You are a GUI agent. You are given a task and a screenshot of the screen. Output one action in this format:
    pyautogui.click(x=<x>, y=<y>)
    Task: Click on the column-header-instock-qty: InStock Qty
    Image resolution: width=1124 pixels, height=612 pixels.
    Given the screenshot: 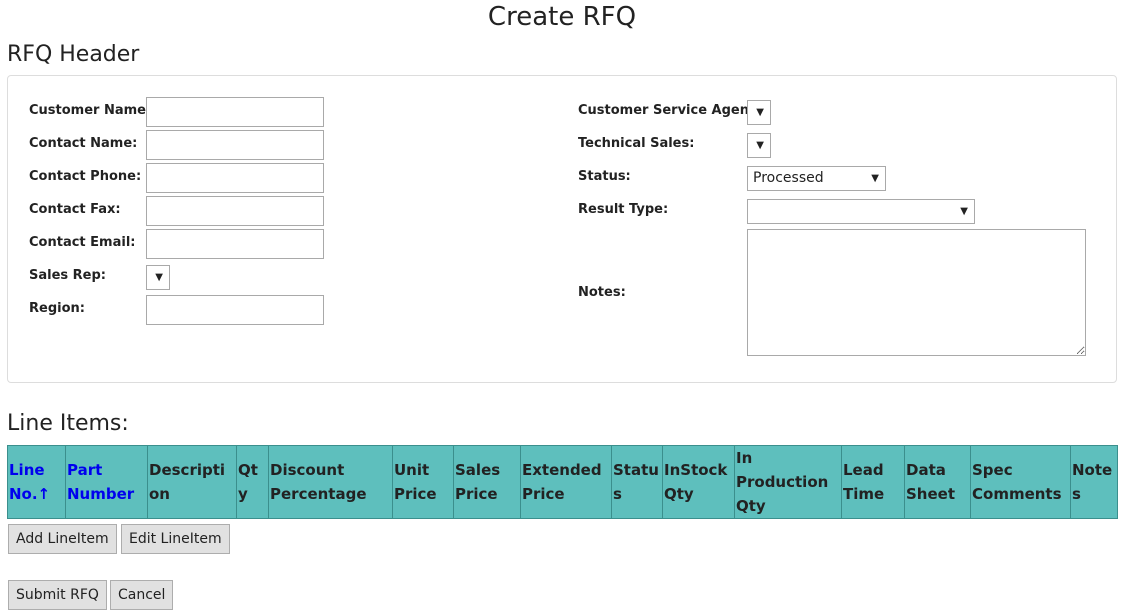 What is the action you would take?
    pyautogui.click(x=698, y=482)
    